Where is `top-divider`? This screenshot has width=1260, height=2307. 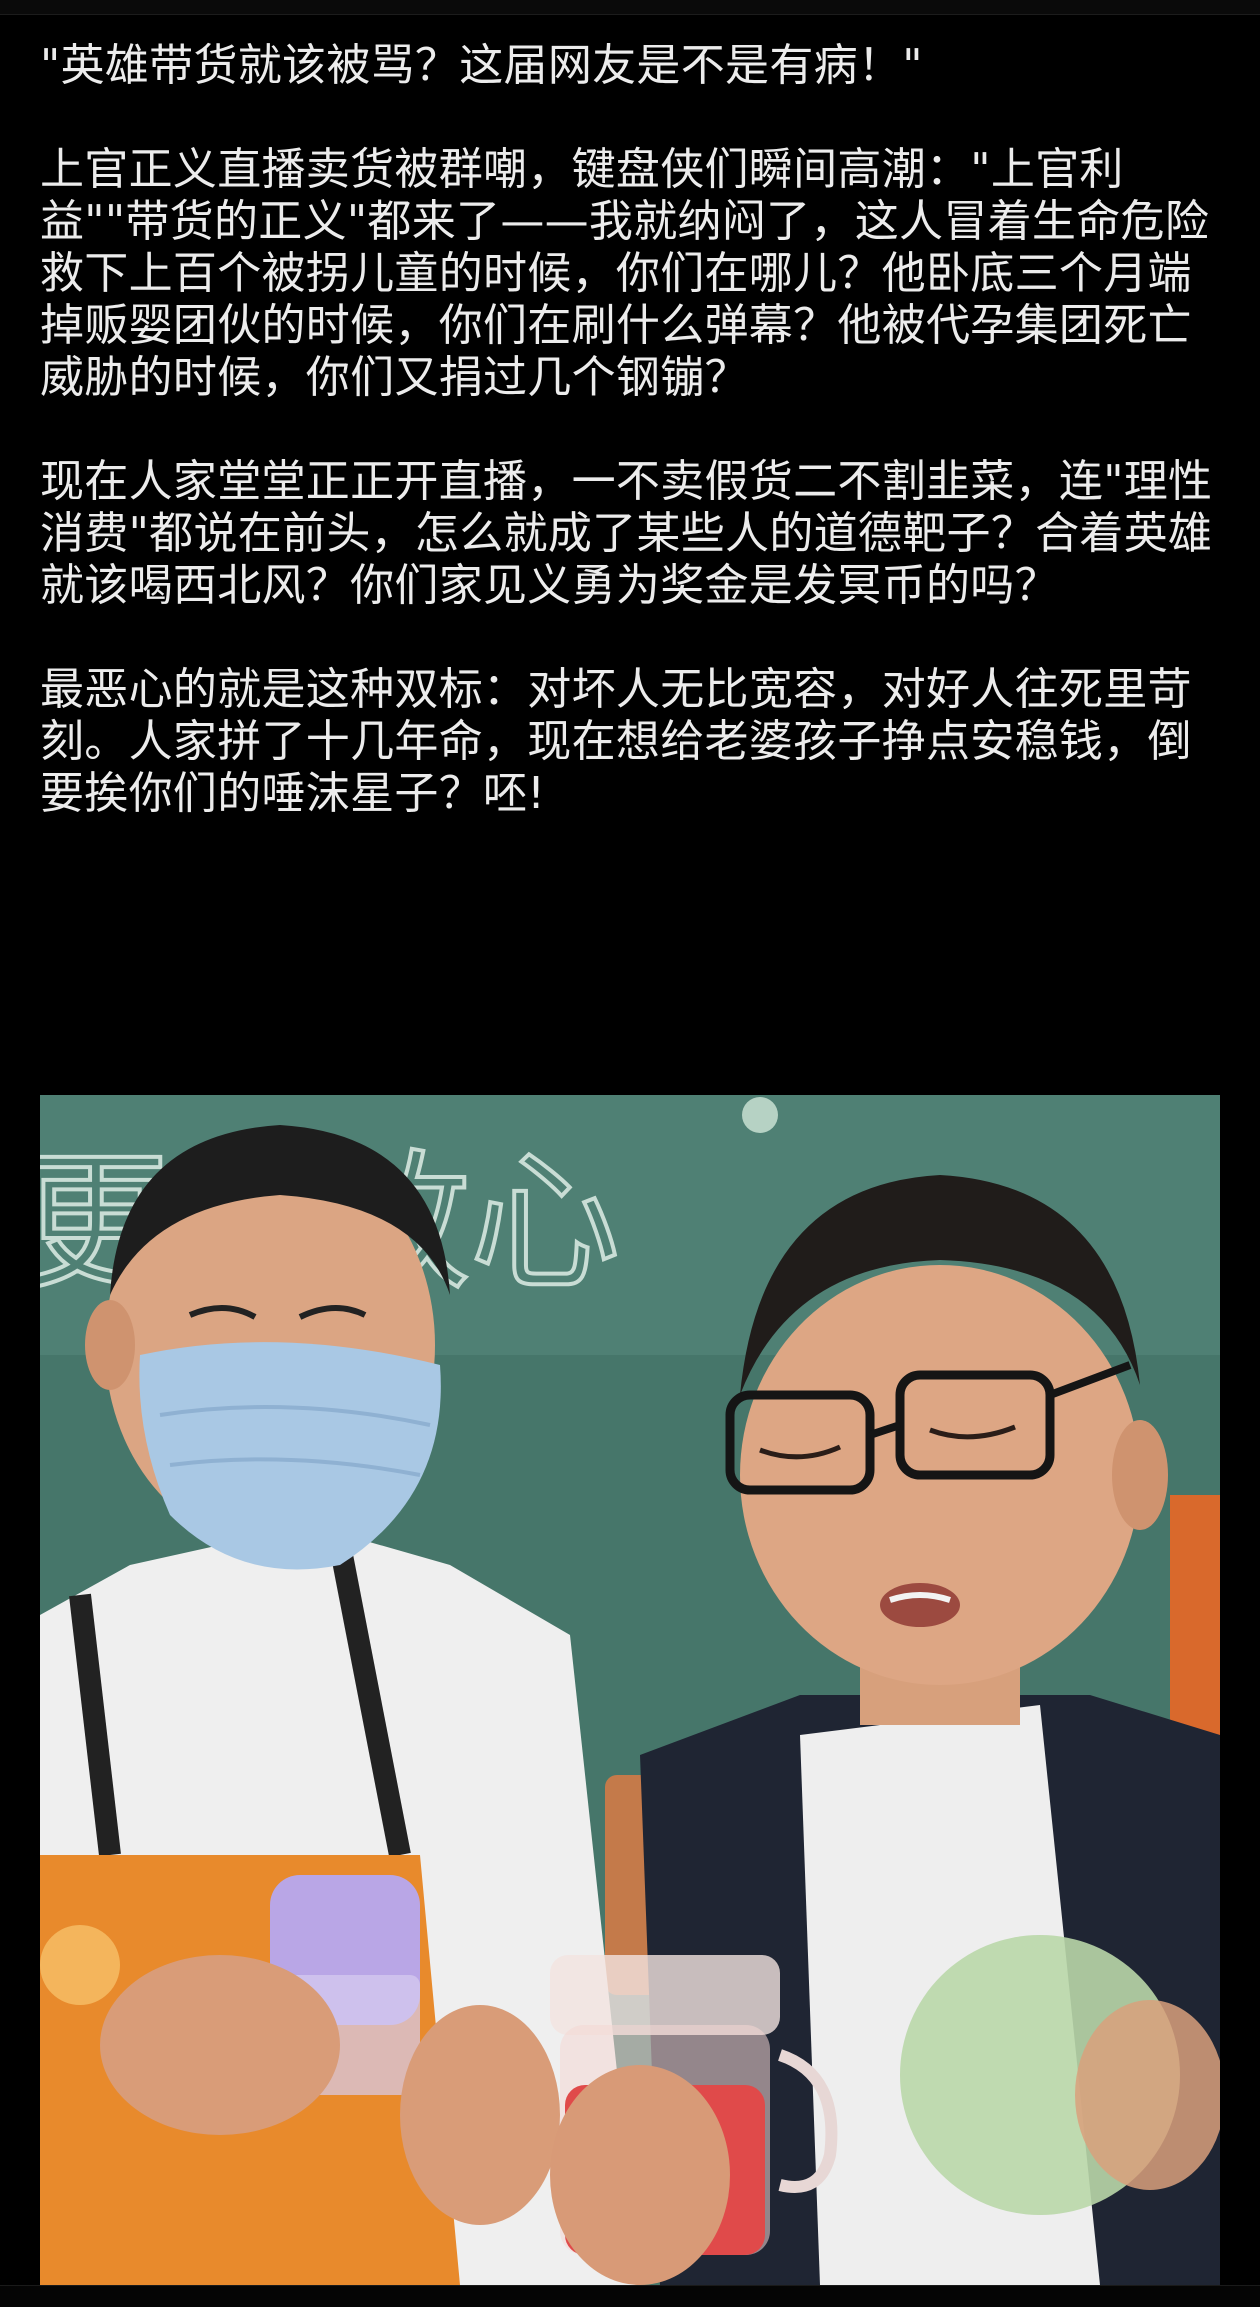 top-divider is located at coordinates (630, 7).